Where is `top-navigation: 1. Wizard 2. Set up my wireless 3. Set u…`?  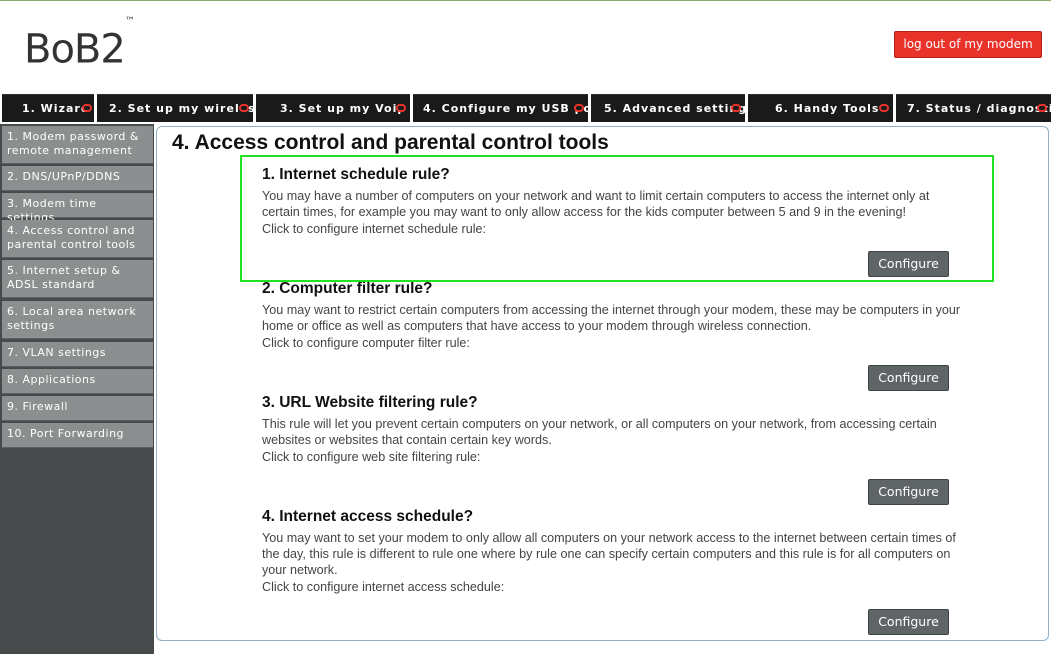
top-navigation: 1. Wizard 2. Set up my wireless 3. Set u… is located at coordinates (525, 108).